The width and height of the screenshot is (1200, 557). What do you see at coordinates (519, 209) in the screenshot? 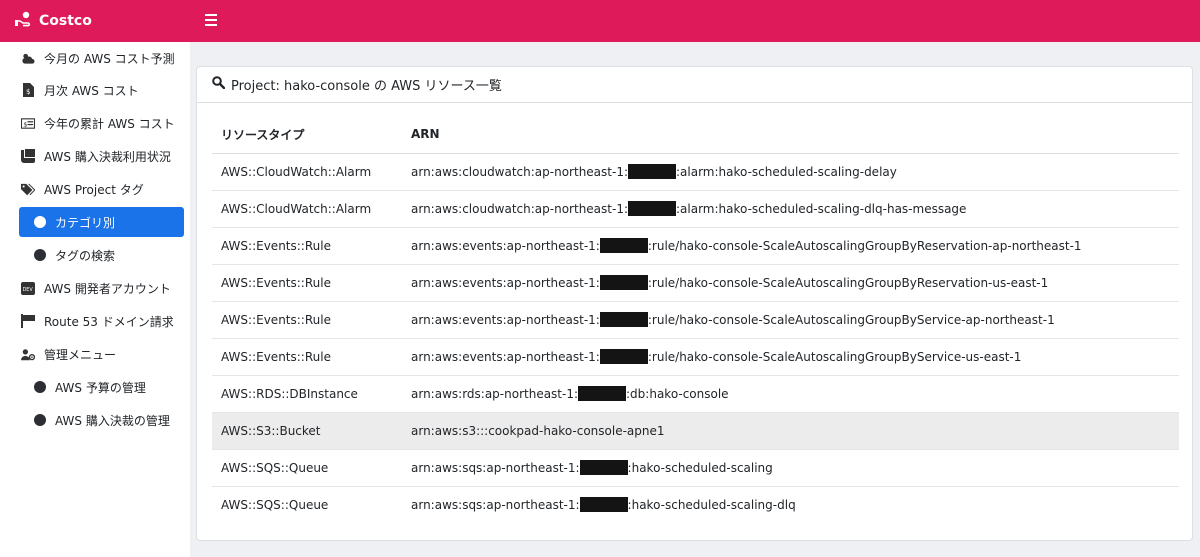
I see `arn-prefix: arn:aws:cloudwatch:ap-northeast-1:` at bounding box center [519, 209].